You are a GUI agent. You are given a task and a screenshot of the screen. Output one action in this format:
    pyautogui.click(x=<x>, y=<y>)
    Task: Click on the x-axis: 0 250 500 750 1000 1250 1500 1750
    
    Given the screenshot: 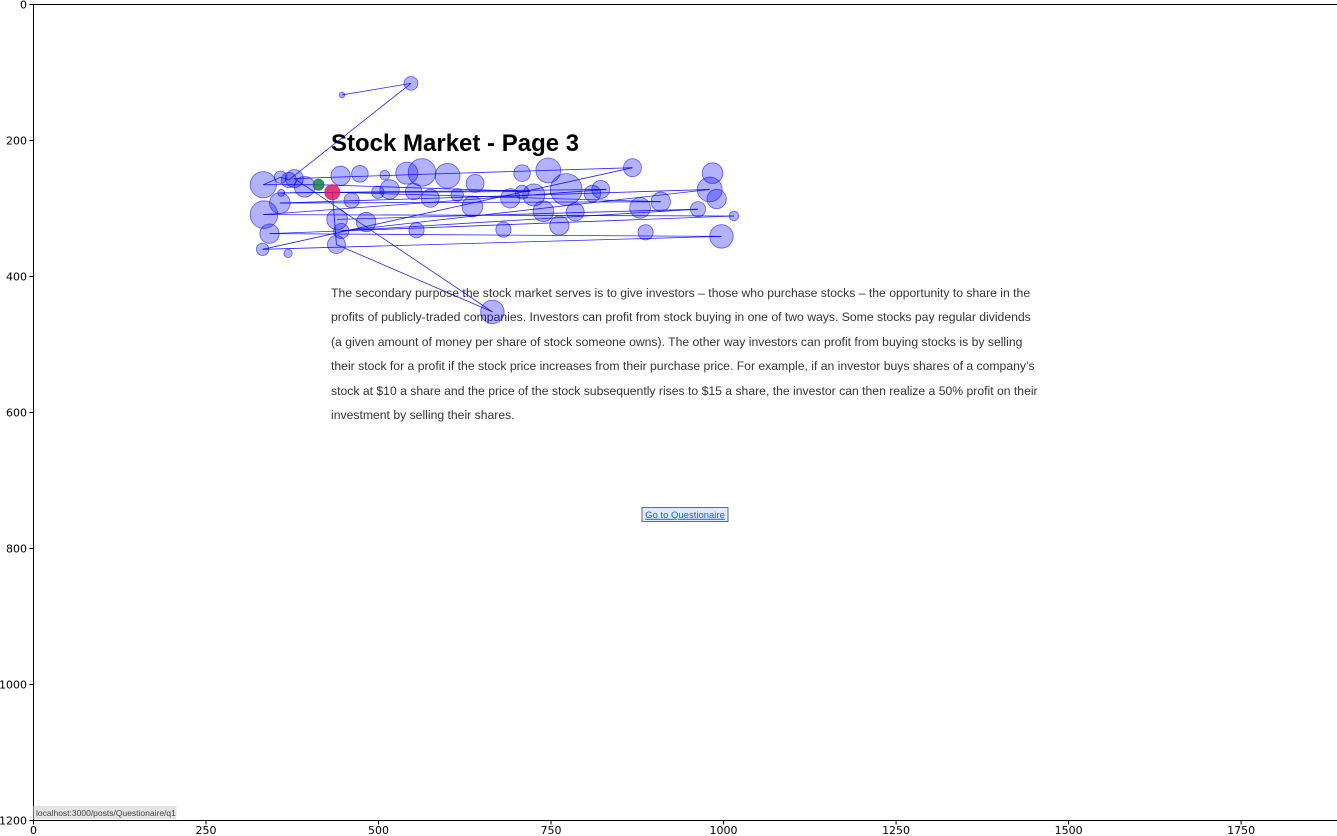 What is the action you would take?
    pyautogui.click(x=642, y=828)
    